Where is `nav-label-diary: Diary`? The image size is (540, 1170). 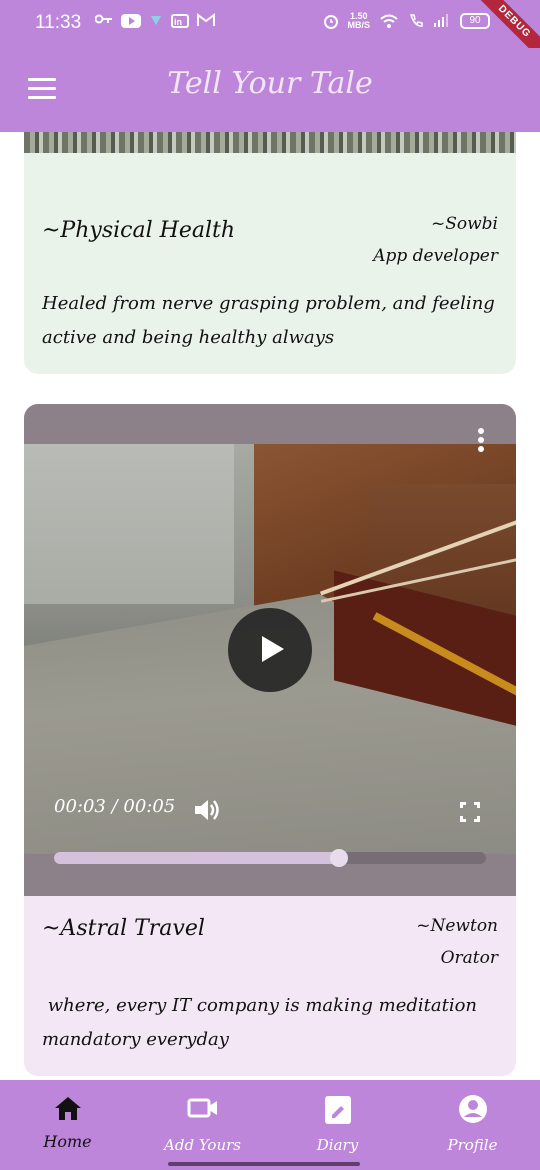 nav-label-diary: Diary is located at coordinates (337, 1145).